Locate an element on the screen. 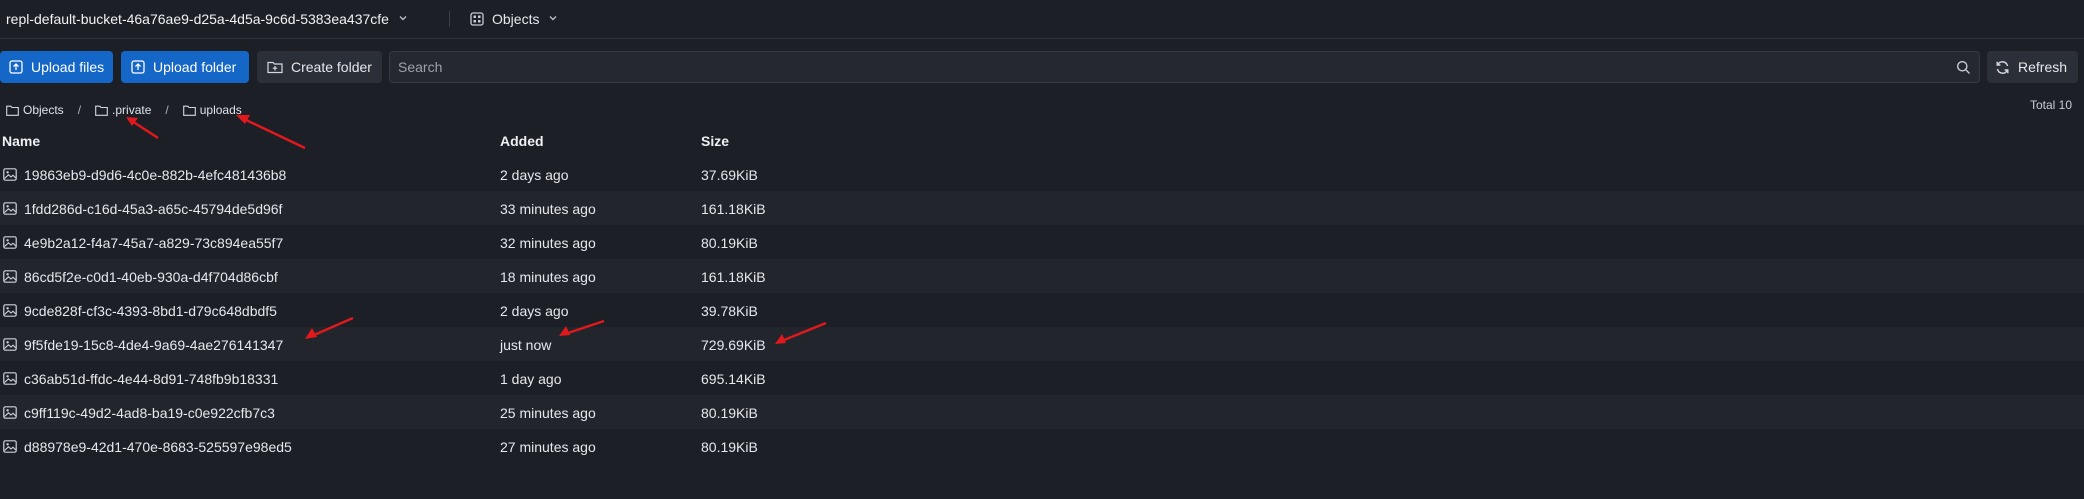  object-size: 37.69KiB is located at coordinates (729, 175).